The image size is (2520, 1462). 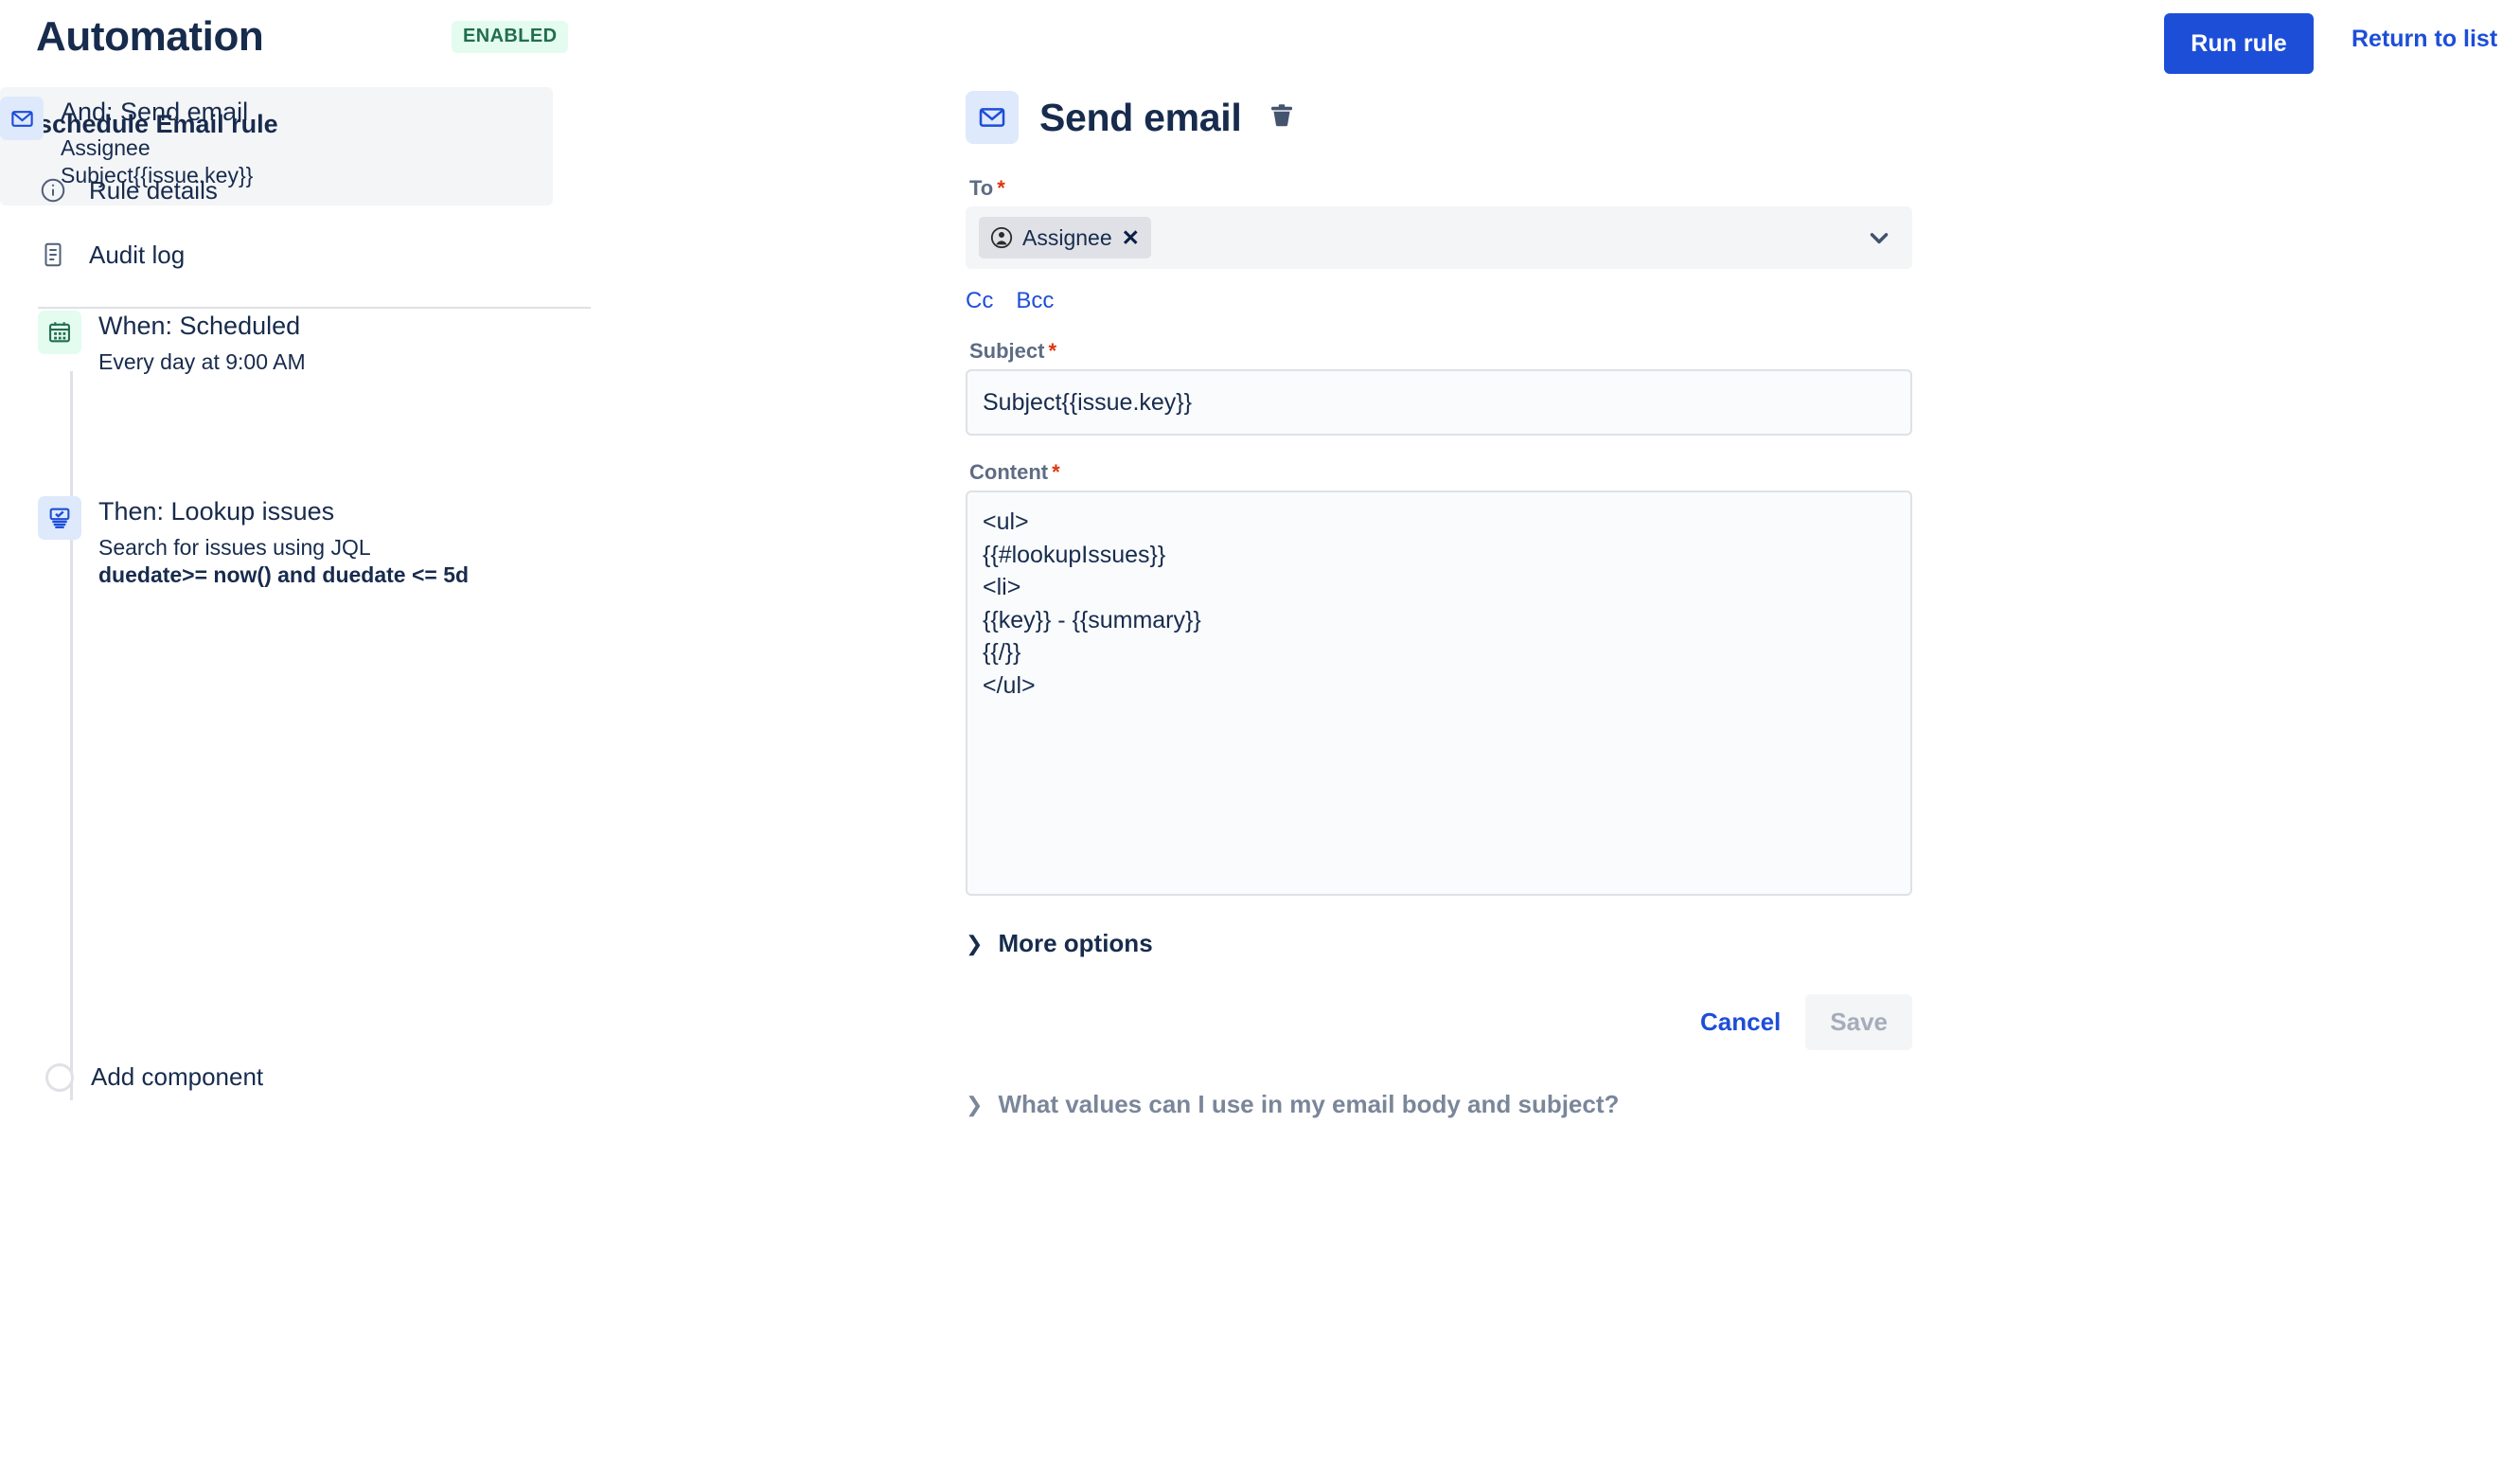 What do you see at coordinates (53, 190) in the screenshot?
I see `info-circle-icon` at bounding box center [53, 190].